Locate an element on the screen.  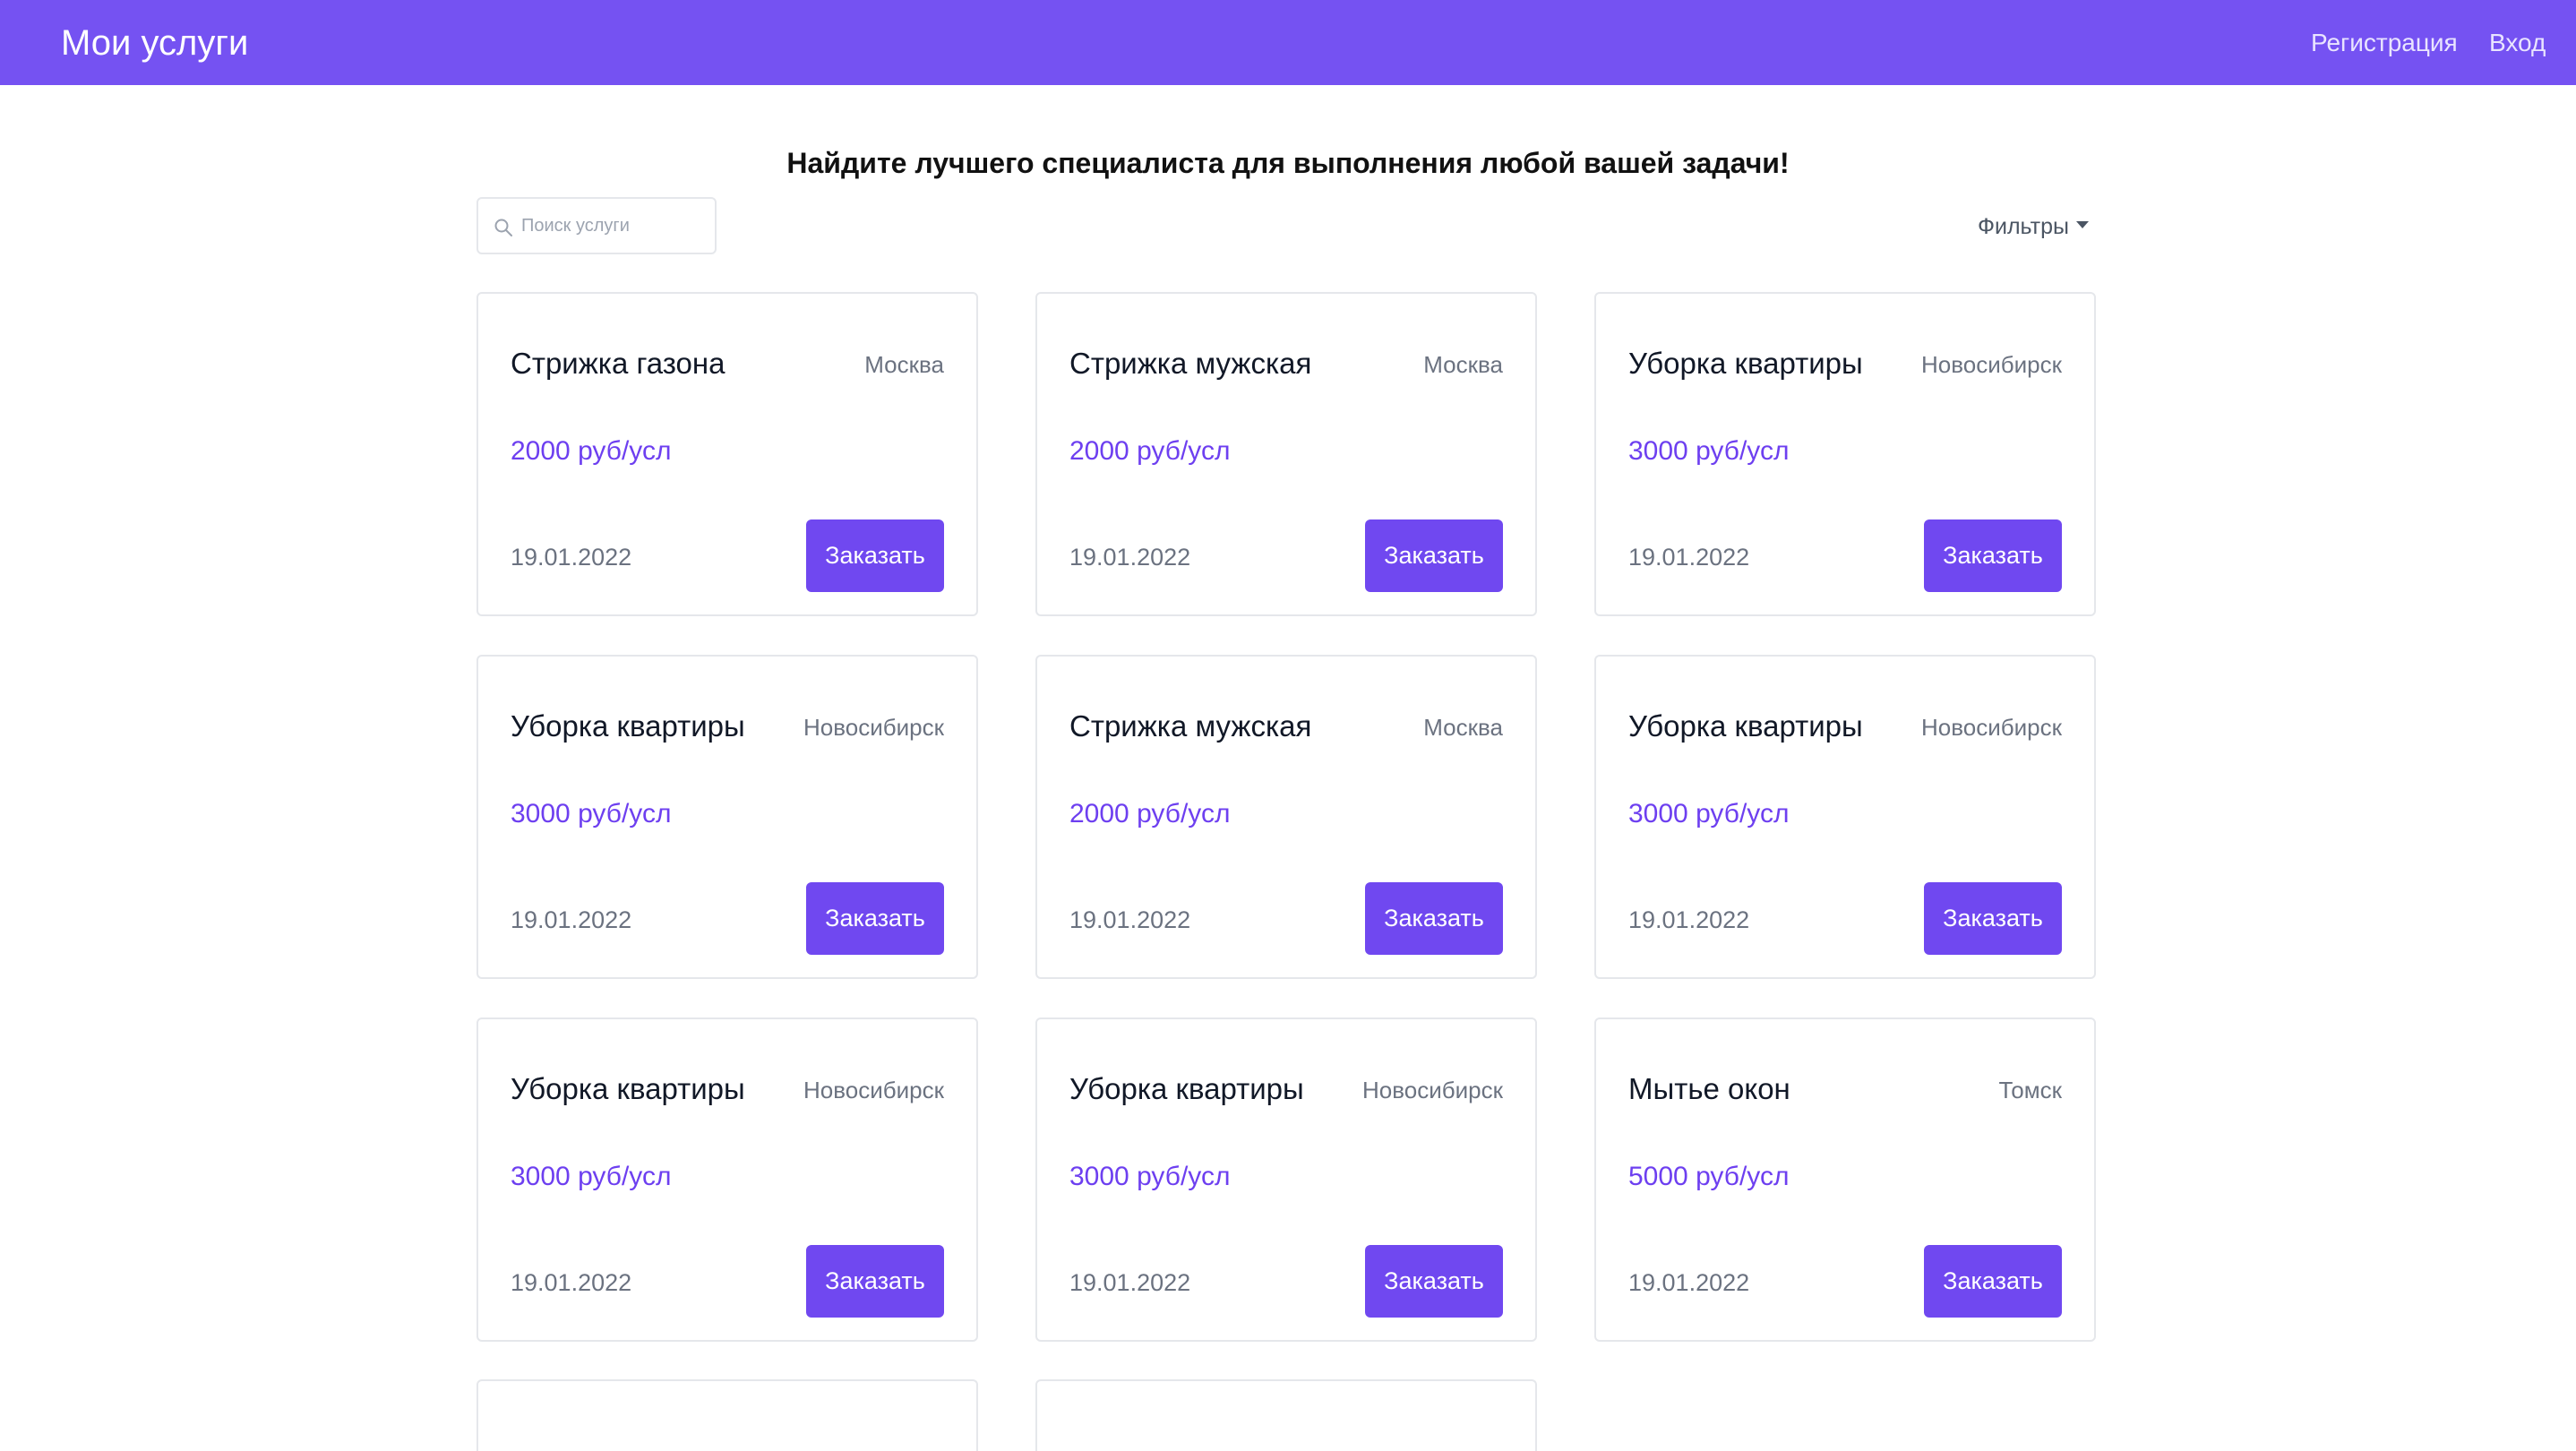
filters-label: Фильтры is located at coordinates (2023, 227).